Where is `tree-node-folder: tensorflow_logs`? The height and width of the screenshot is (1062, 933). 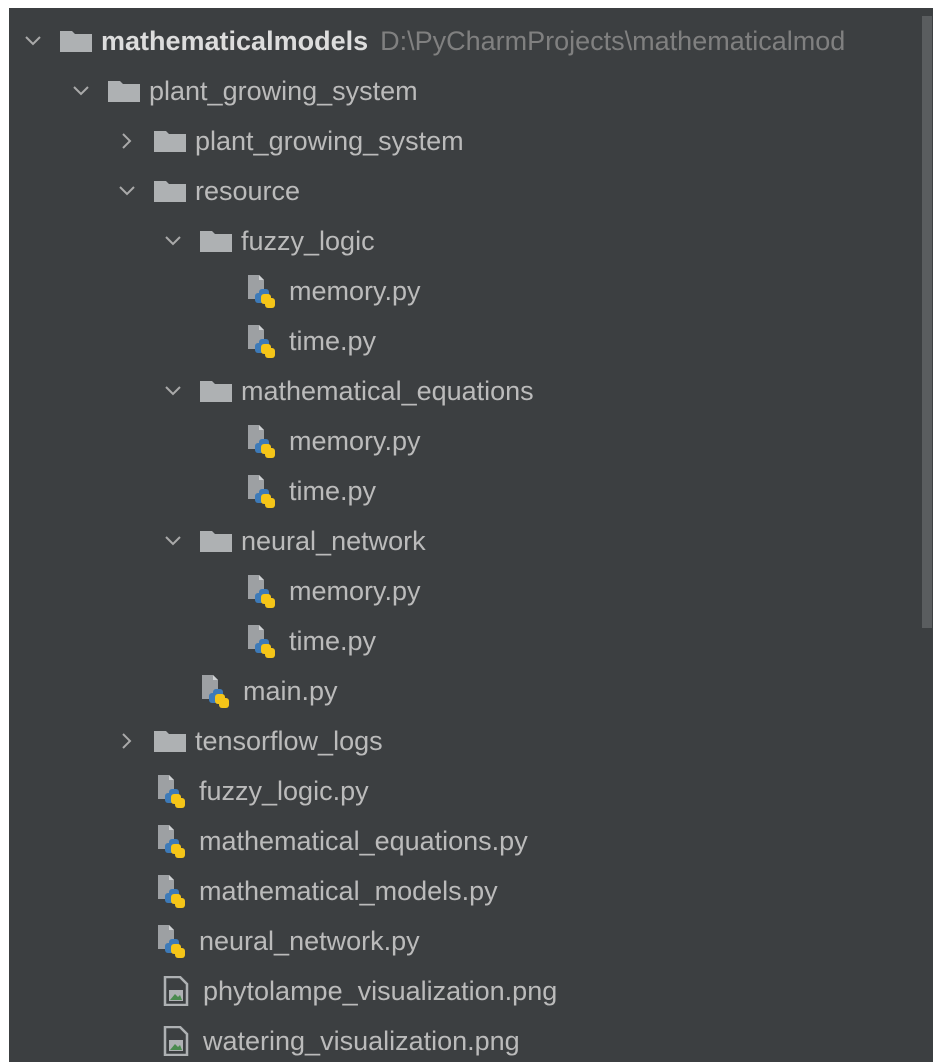 tree-node-folder: tensorflow_logs is located at coordinates (465, 741).